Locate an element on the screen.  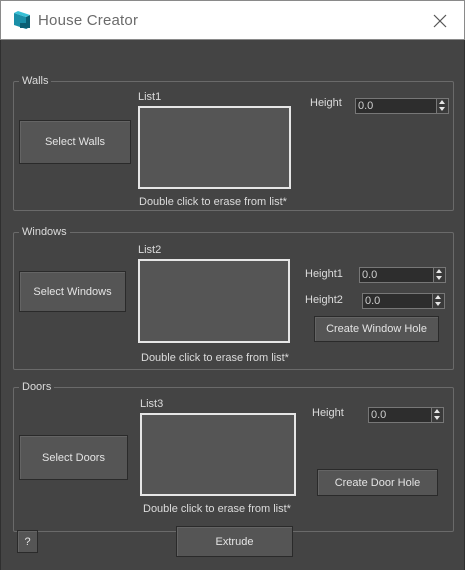
doors-hint: Double click to erase from list* is located at coordinates (217, 509).